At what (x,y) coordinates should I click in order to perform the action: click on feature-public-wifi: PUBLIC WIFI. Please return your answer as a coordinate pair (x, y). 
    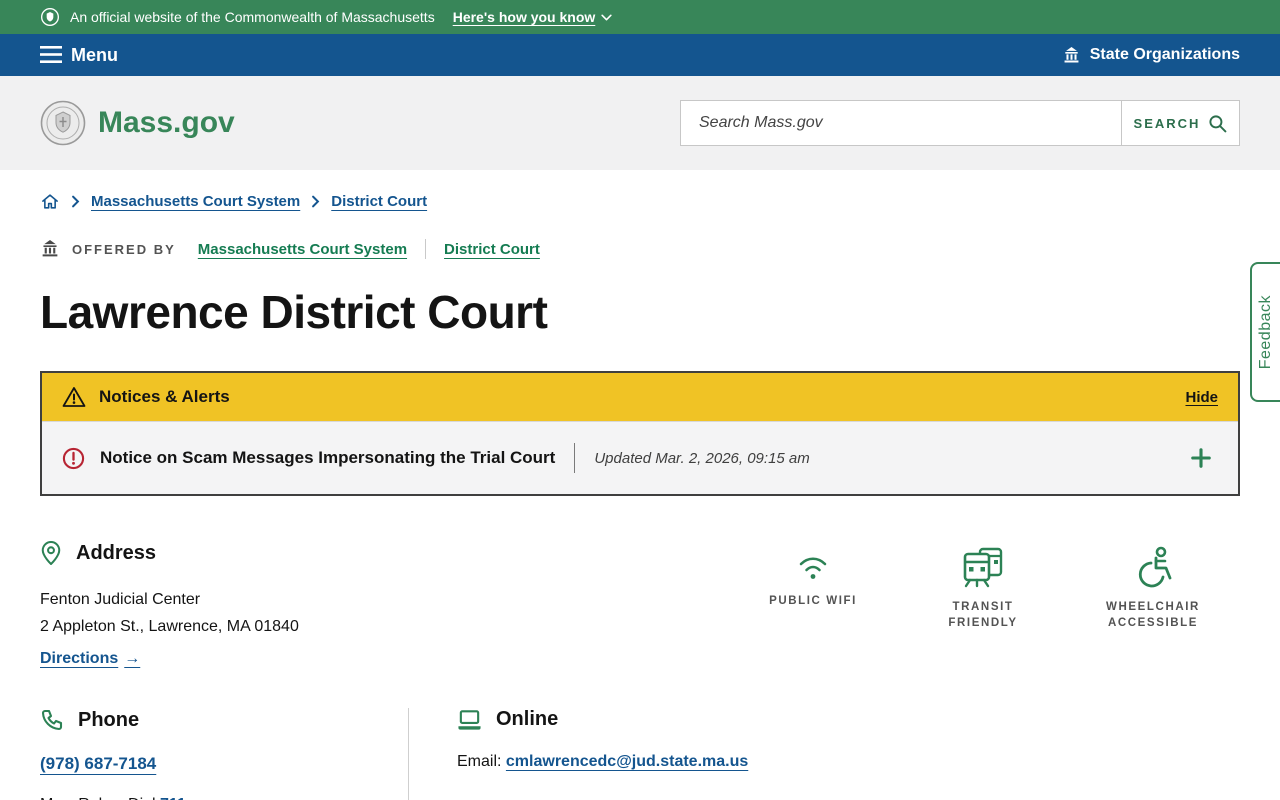
    Looking at the image, I should click on (813, 588).